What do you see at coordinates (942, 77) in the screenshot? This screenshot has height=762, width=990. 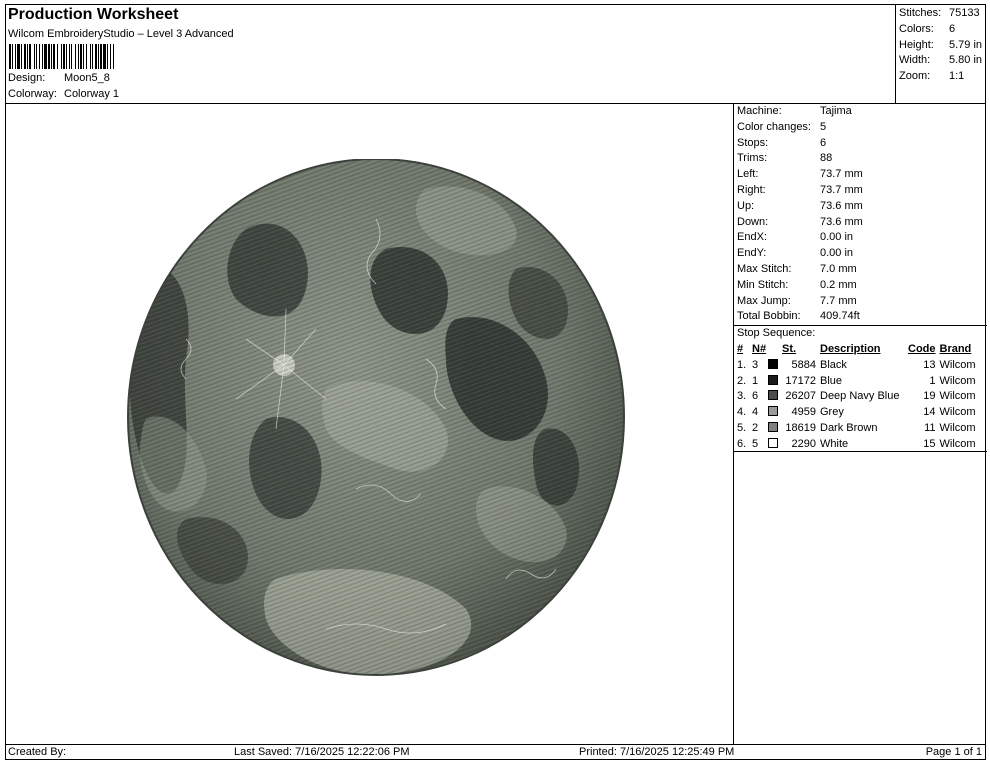 I see `stat-zoom: Zoom: 1:1` at bounding box center [942, 77].